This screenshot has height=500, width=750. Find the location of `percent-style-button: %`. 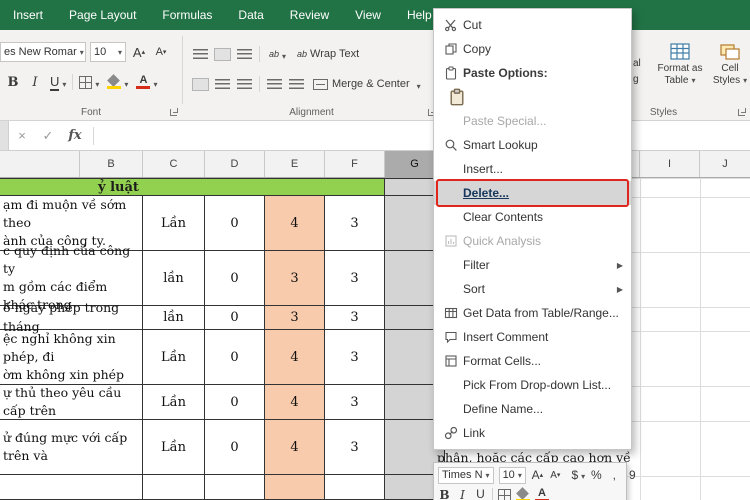

percent-style-button: % is located at coordinates (596, 475).